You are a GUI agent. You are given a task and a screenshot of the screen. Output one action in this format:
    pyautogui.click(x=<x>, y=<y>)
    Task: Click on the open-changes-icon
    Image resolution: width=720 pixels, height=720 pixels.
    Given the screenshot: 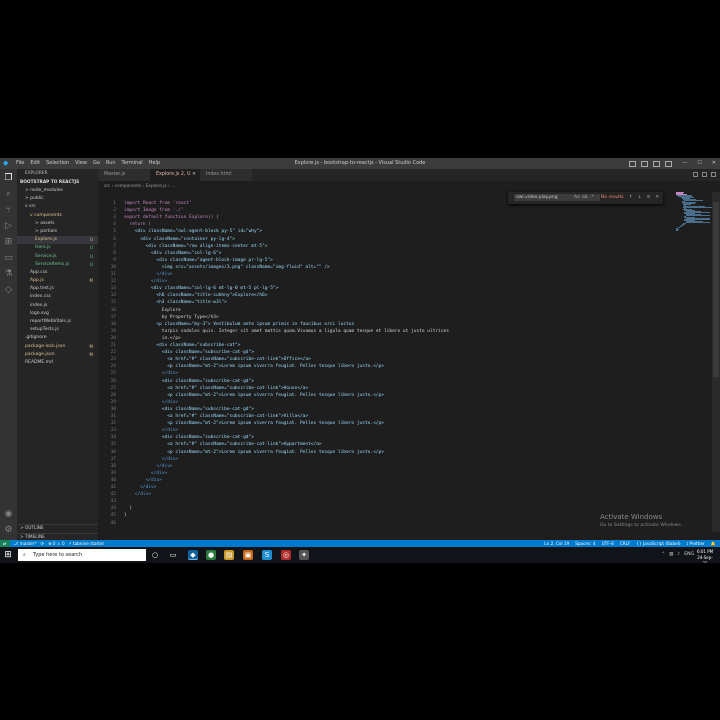 What is the action you would take?
    pyautogui.click(x=695, y=174)
    